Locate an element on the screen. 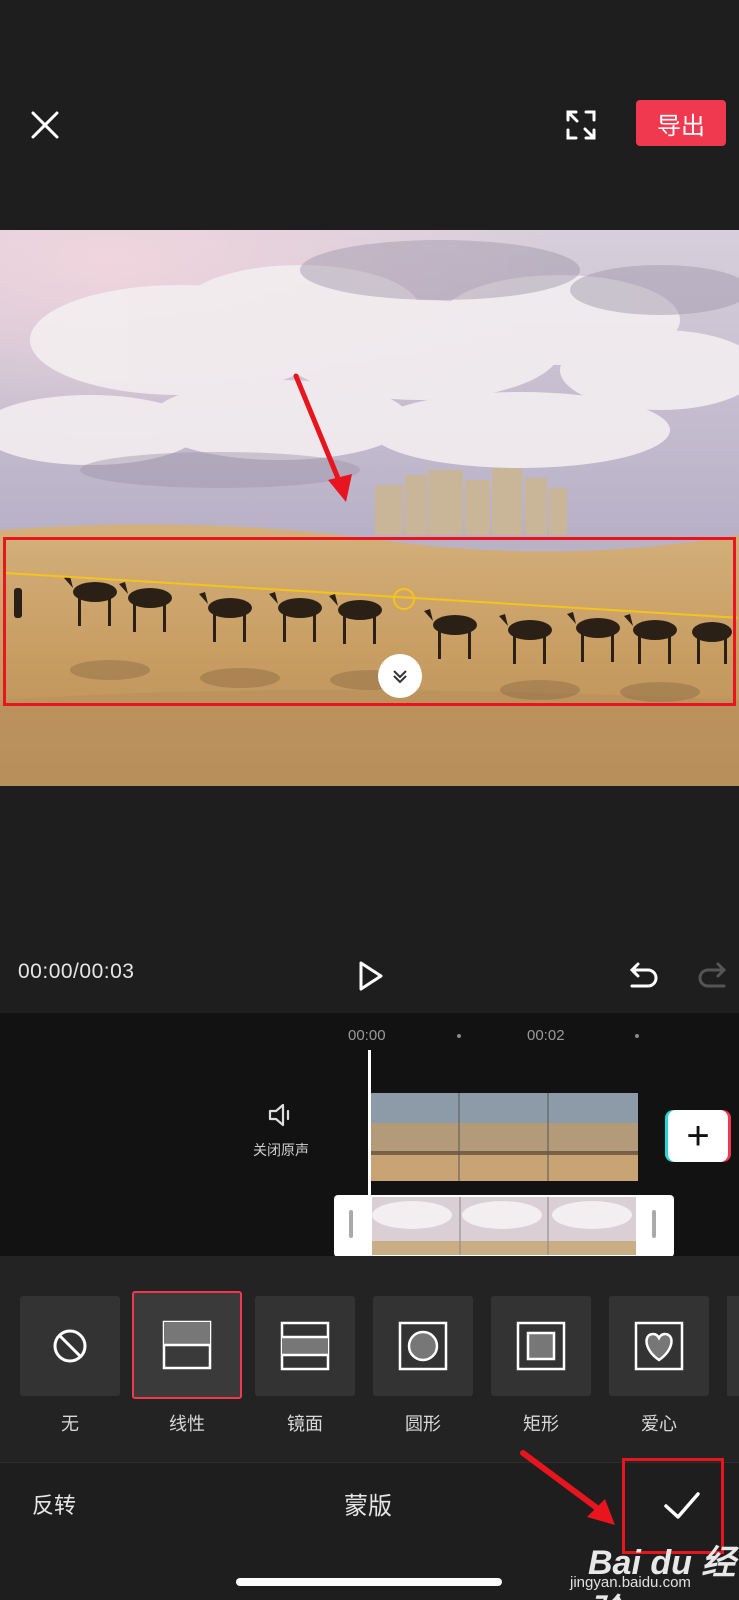 The width and height of the screenshot is (739, 1600). play-icon is located at coordinates (371, 976).